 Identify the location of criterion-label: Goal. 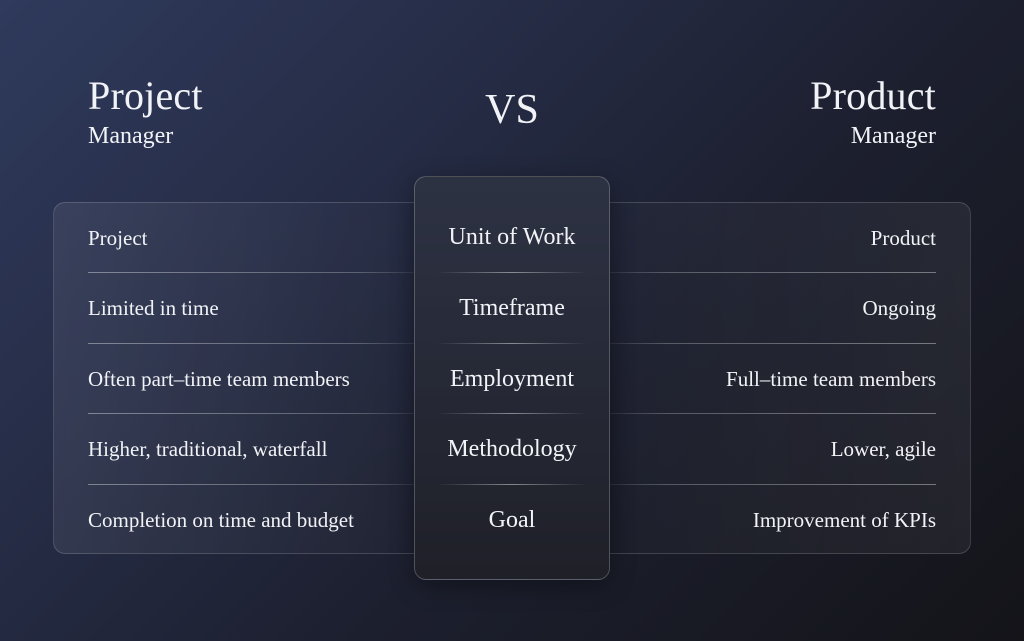
(512, 519).